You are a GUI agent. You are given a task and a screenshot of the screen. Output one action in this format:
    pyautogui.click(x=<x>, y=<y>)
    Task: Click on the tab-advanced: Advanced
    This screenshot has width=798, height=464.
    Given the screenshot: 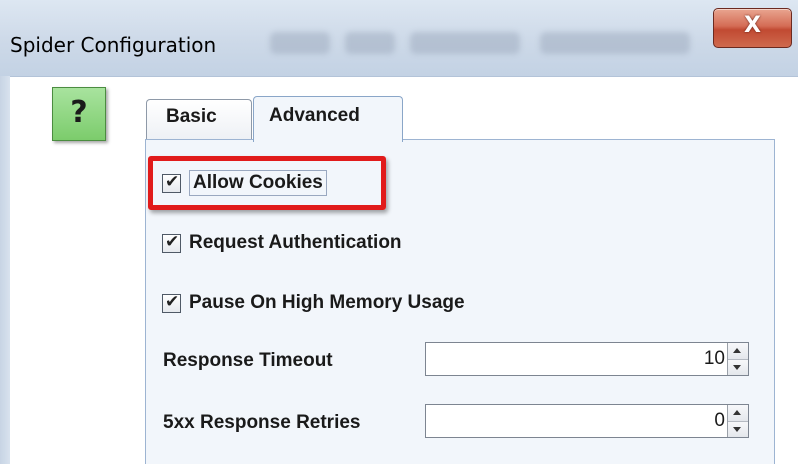 What is the action you would take?
    pyautogui.click(x=328, y=119)
    